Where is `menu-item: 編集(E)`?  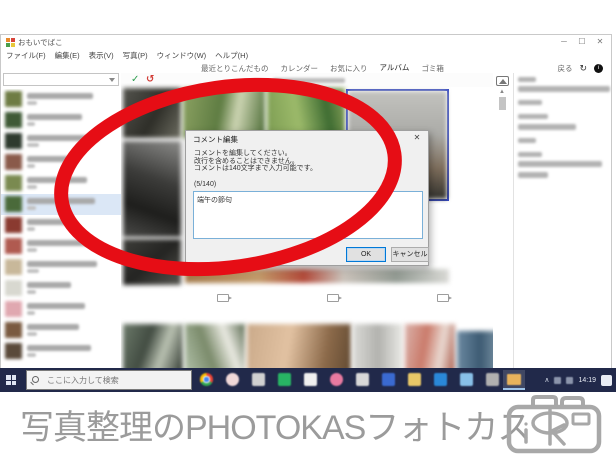
menu-item: 編集(E) is located at coordinates (67, 55).